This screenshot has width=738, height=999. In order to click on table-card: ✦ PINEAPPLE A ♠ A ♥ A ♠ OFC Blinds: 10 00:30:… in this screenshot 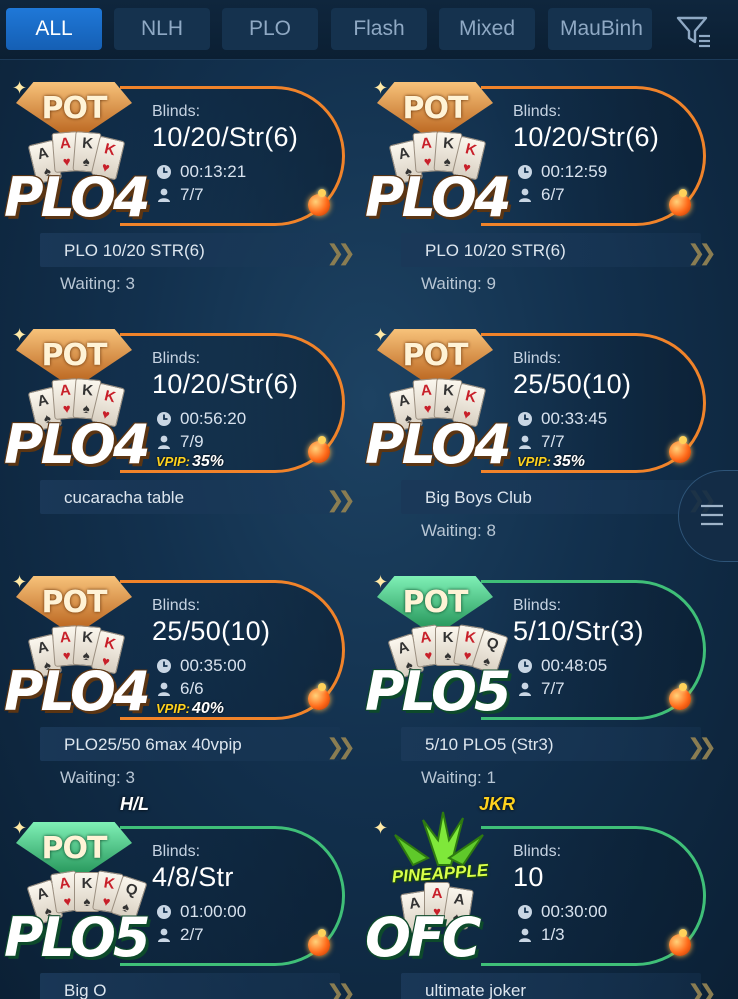, I will do `click(539, 896)`.